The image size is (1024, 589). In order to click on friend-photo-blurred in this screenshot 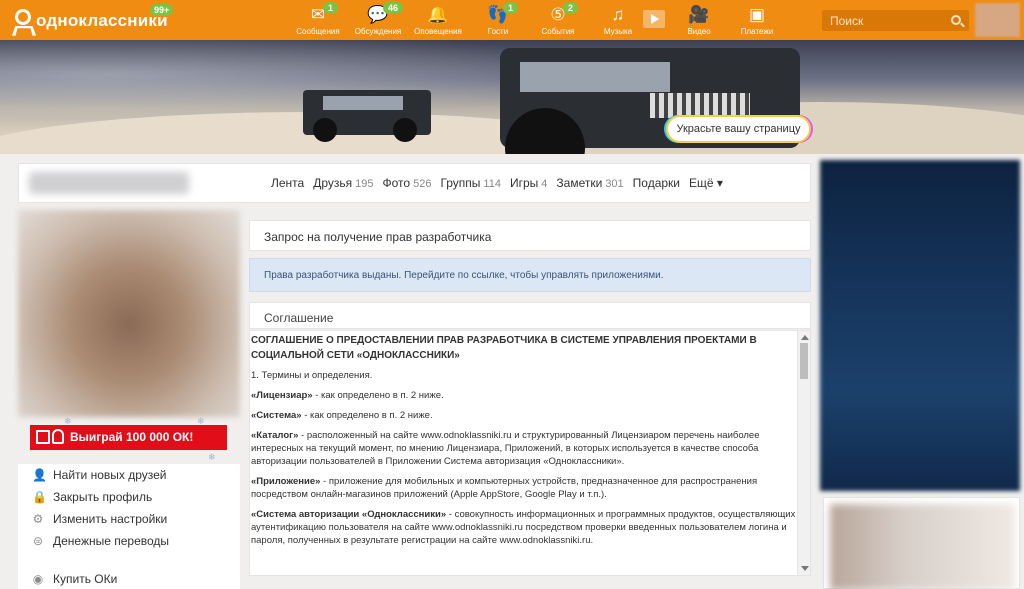, I will do `click(922, 546)`.